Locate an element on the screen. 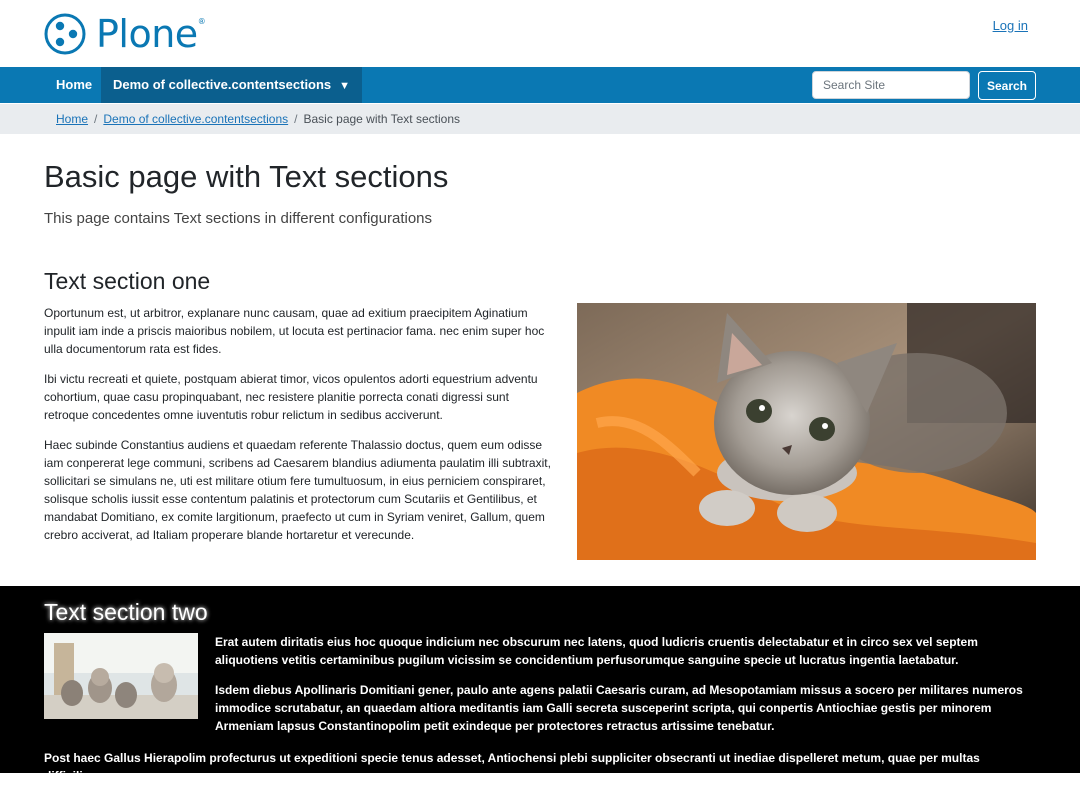  site-header: Plone® Log in is located at coordinates (540, 33).